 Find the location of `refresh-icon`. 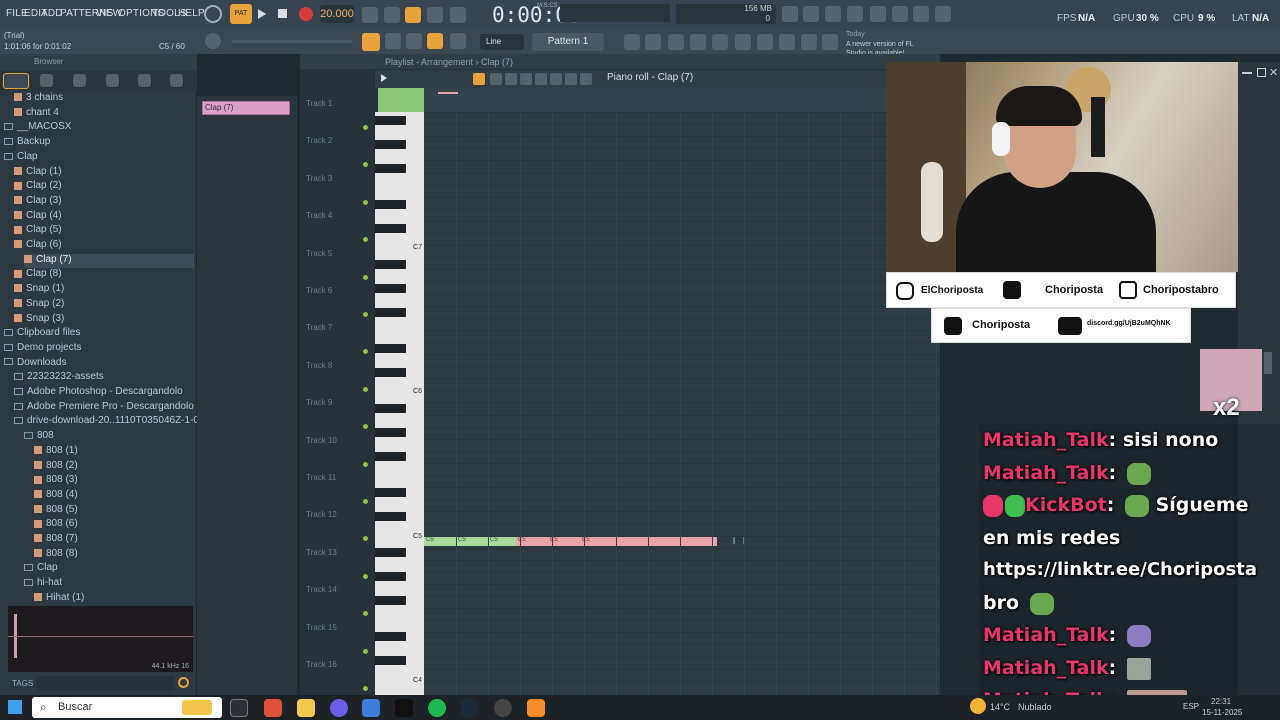

refresh-icon is located at coordinates (790, 14).